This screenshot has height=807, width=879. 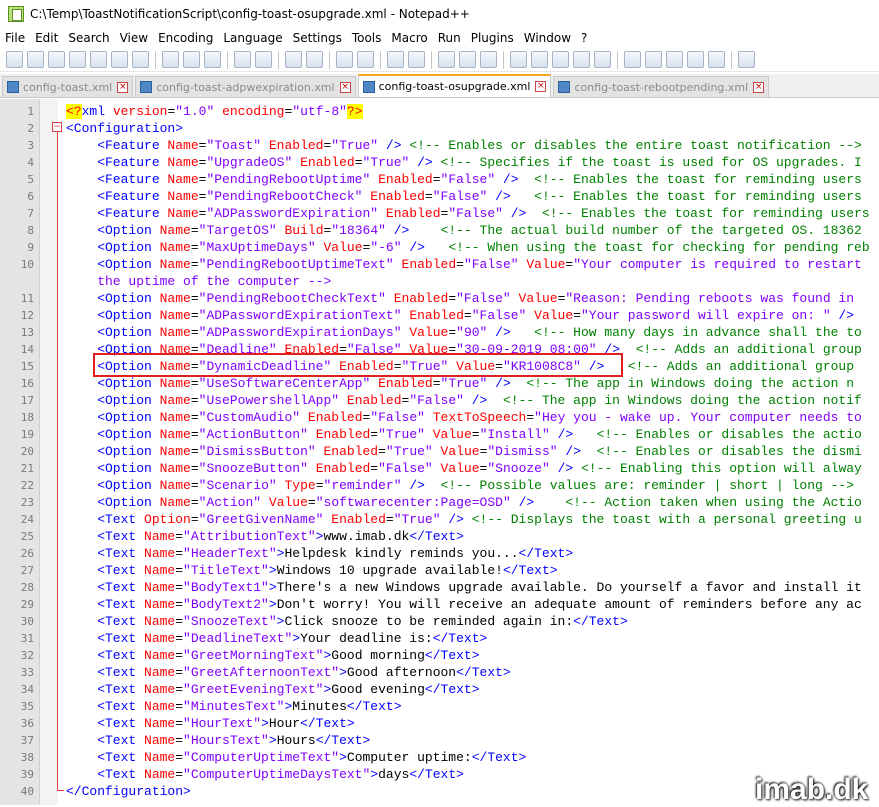 What do you see at coordinates (653, 59) in the screenshot?
I see `stop-icon` at bounding box center [653, 59].